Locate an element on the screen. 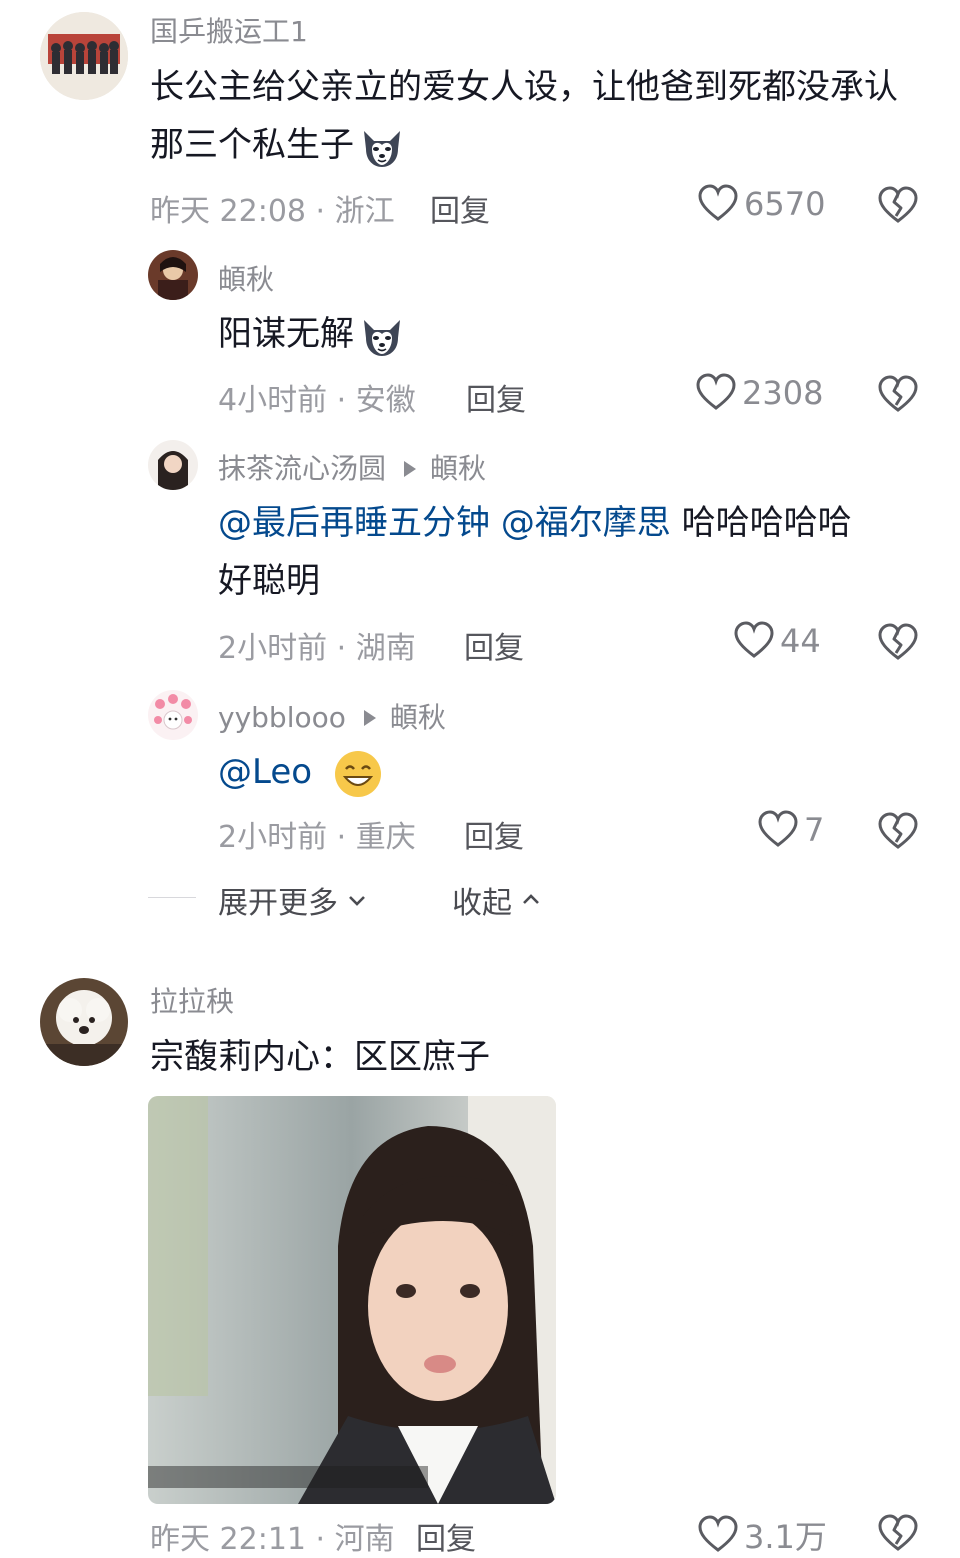 Image resolution: width=960 pixels, height=1558 pixels. mention-link: @Leo is located at coordinates (265, 772).